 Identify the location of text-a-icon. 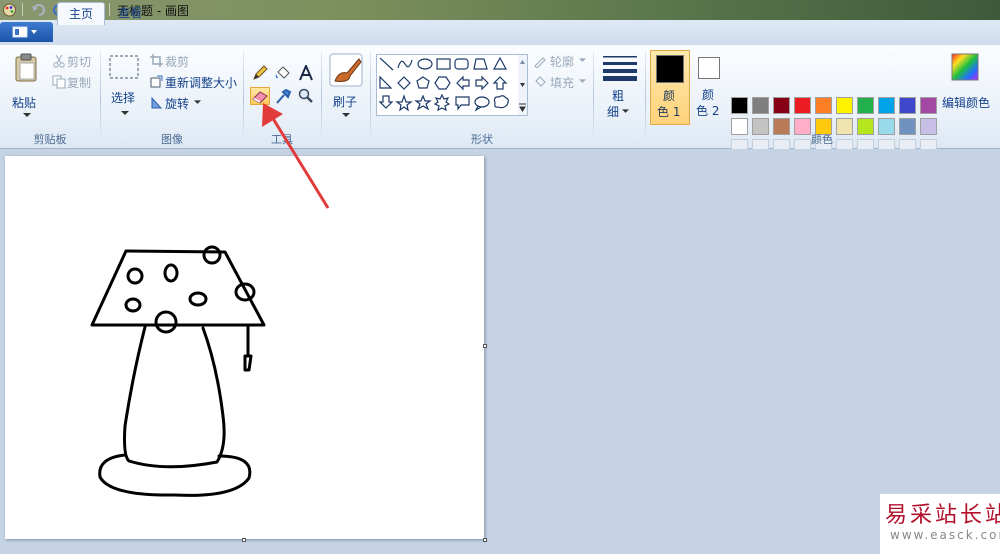
(306, 72).